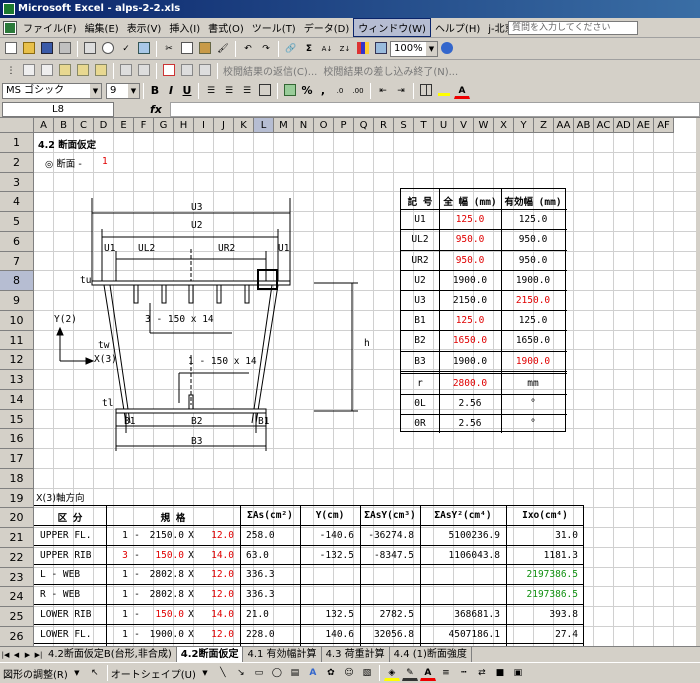 The image size is (700, 683). Describe the element at coordinates (17, 478) in the screenshot. I see `row-header: 18` at that location.